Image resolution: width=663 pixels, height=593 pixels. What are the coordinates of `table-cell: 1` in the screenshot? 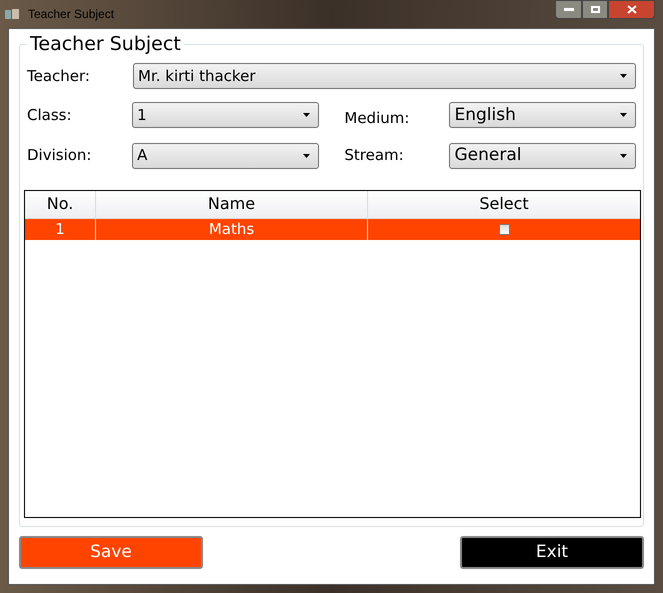 It's located at (60, 229).